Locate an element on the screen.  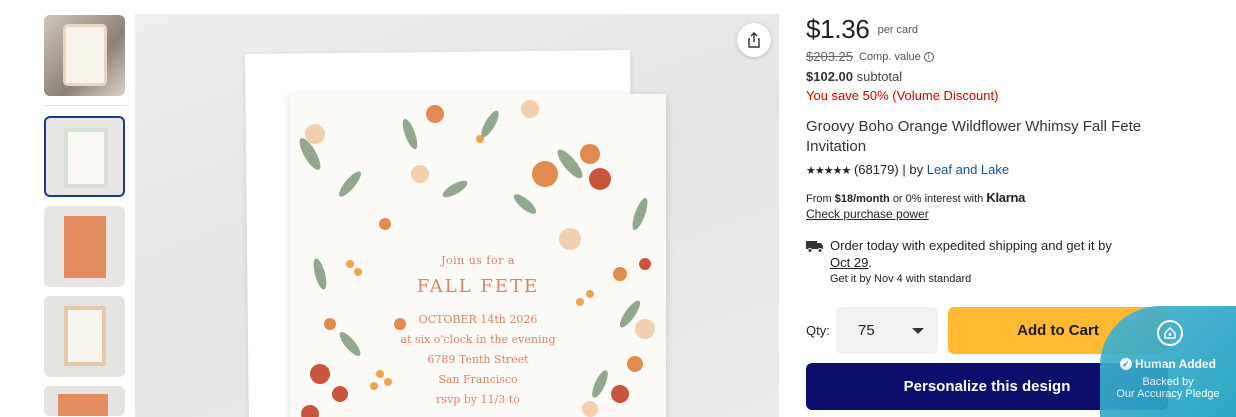
by-label: | by is located at coordinates (913, 169).